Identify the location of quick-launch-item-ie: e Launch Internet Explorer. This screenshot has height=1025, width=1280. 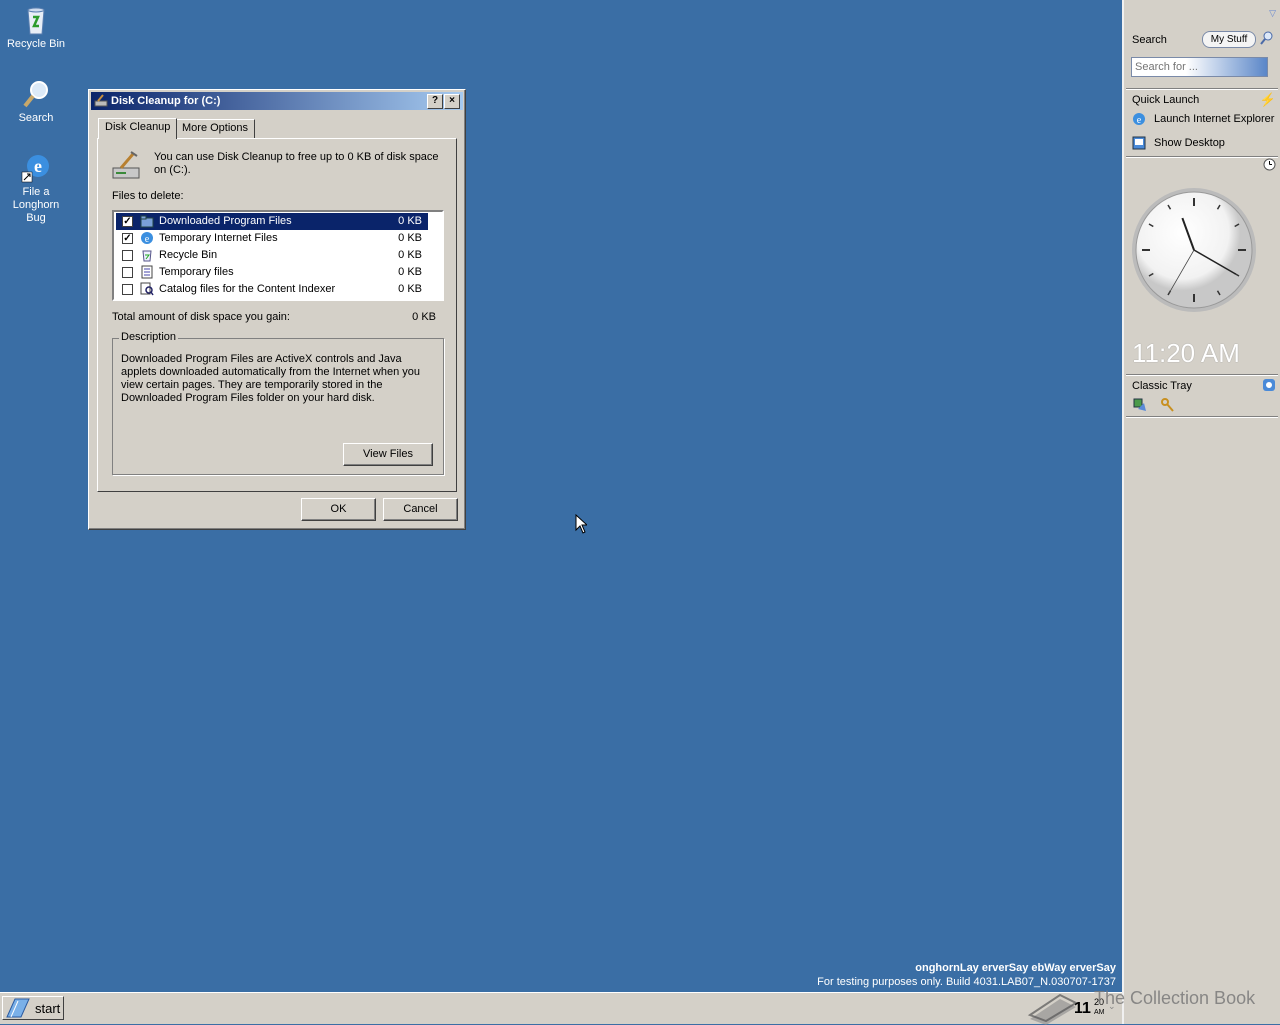
(1206, 120).